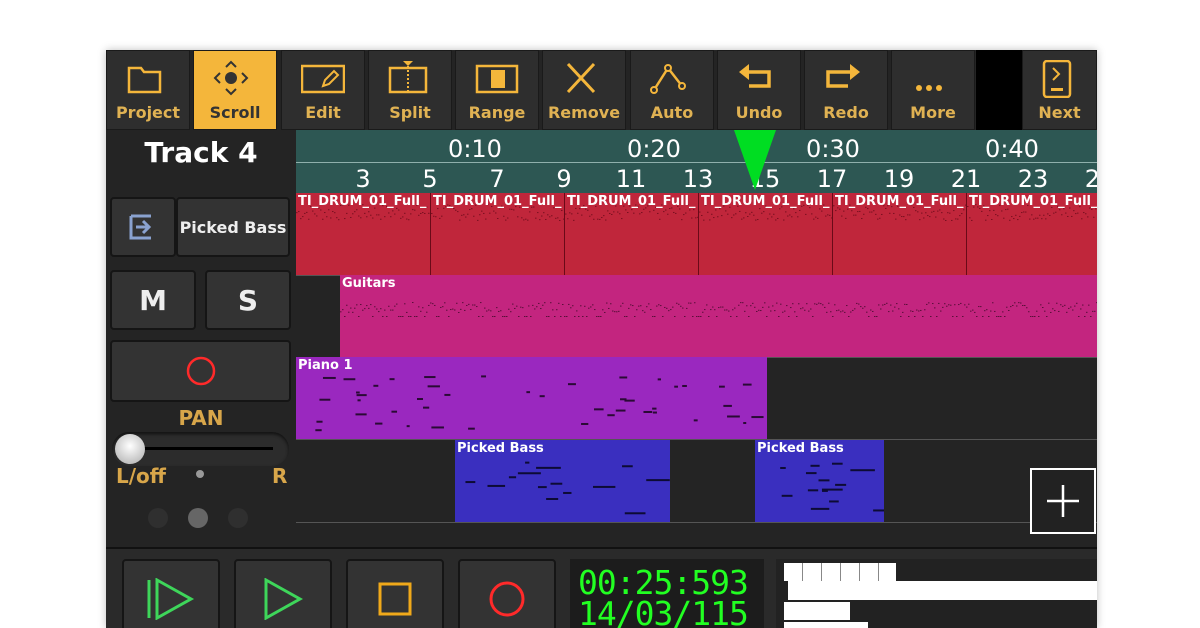  Describe the element at coordinates (507, 599) in the screenshot. I see `record-icon` at that location.